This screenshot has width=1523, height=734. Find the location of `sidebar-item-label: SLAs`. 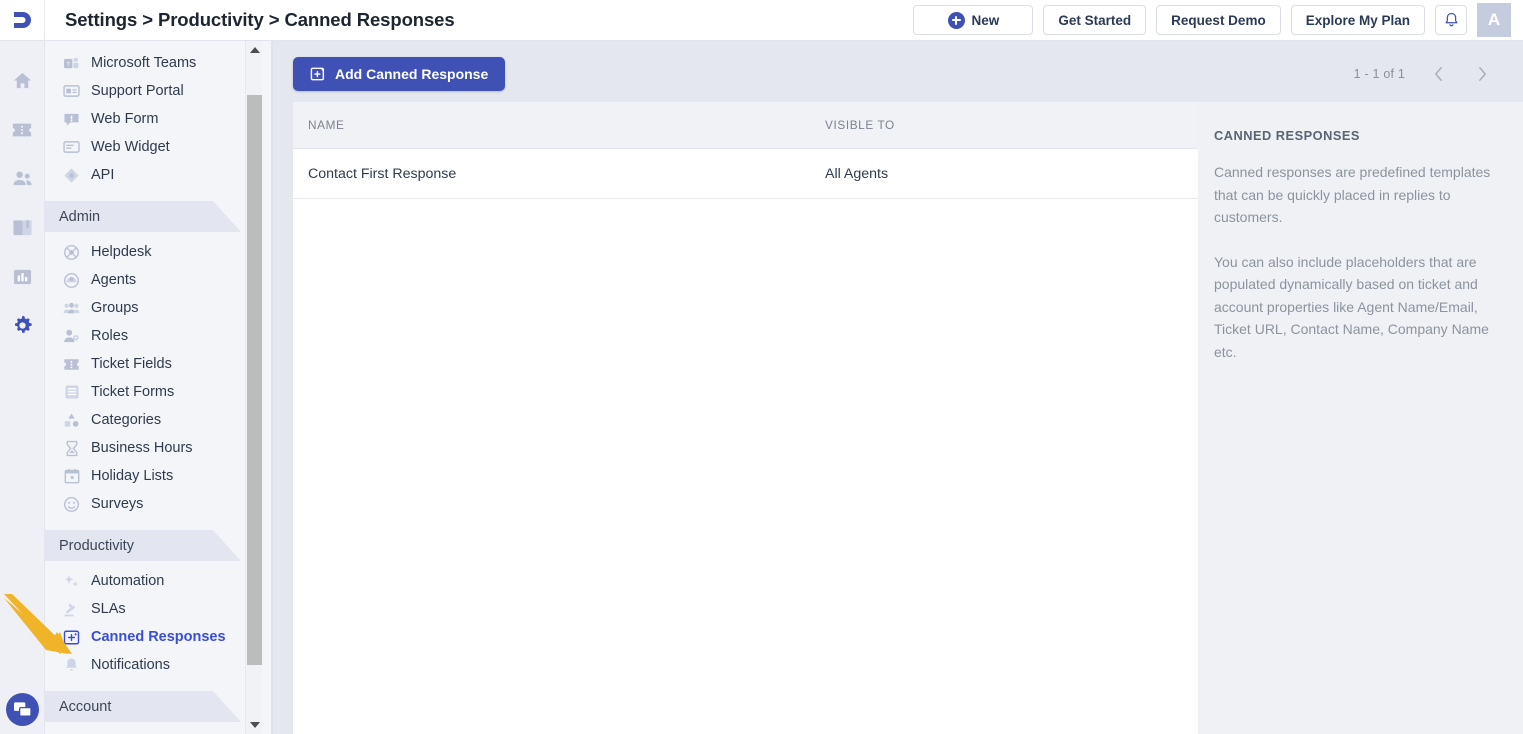

sidebar-item-label: SLAs is located at coordinates (108, 608).